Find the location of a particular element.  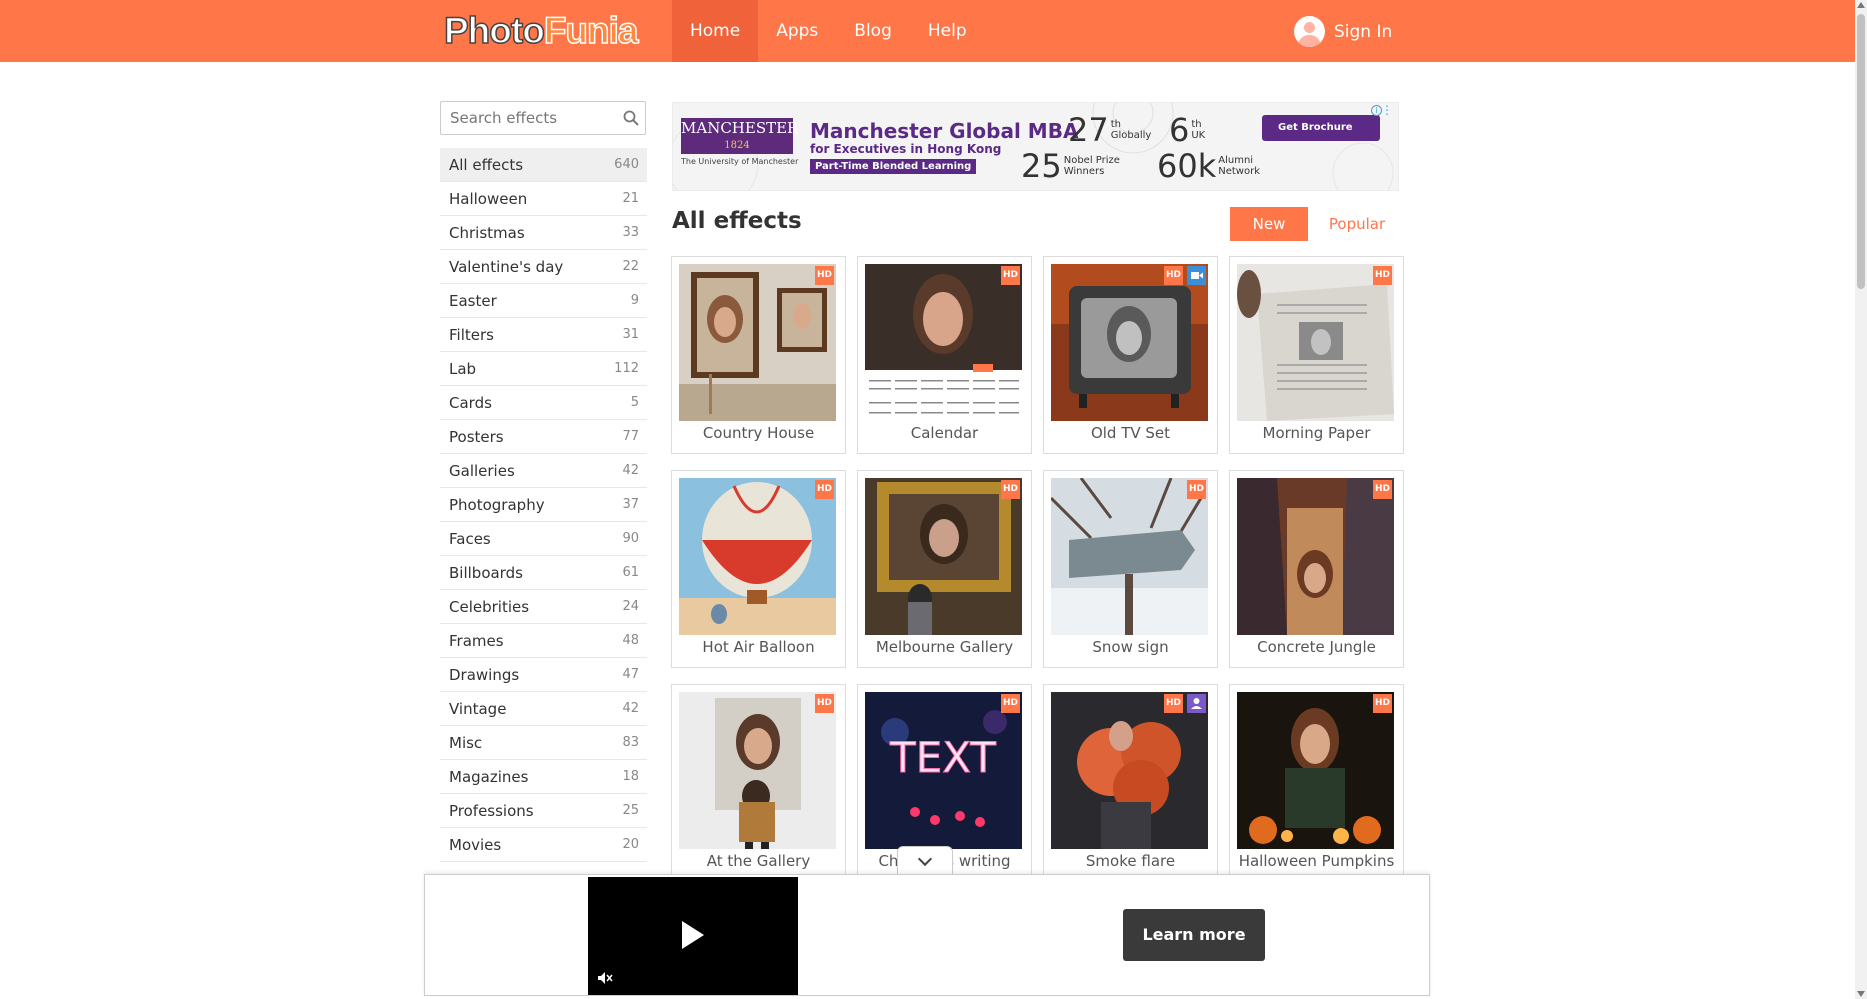

nav-home: Home is located at coordinates (715, 31).